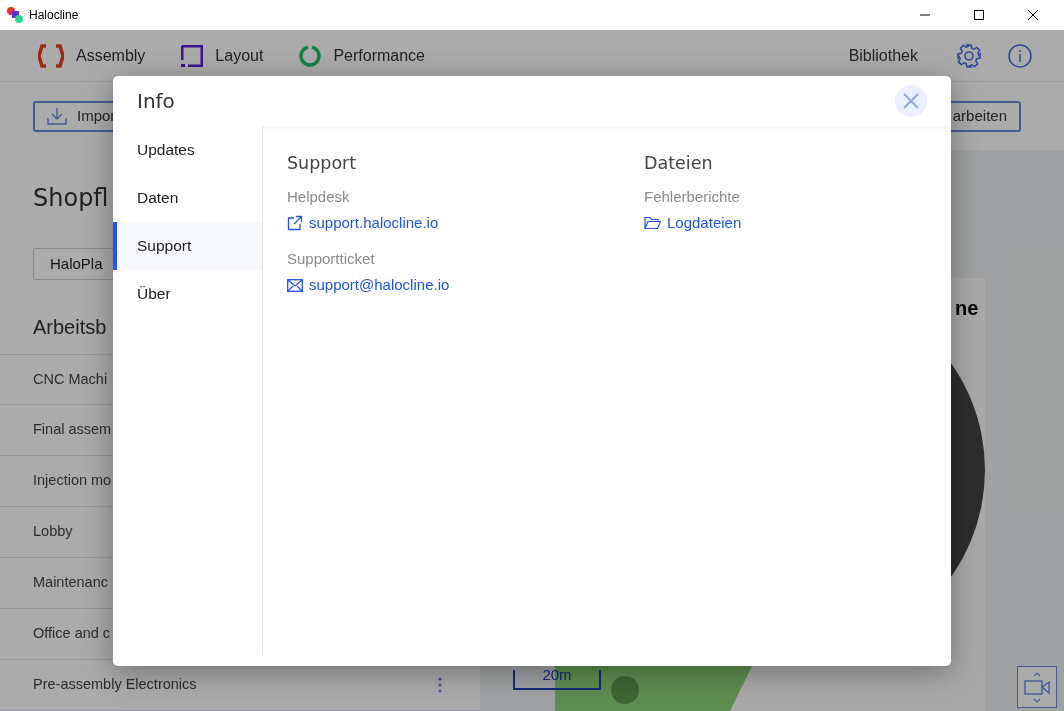 Image resolution: width=1064 pixels, height=711 pixels. Describe the element at coordinates (322, 163) in the screenshot. I see `section-heading: Support` at that location.